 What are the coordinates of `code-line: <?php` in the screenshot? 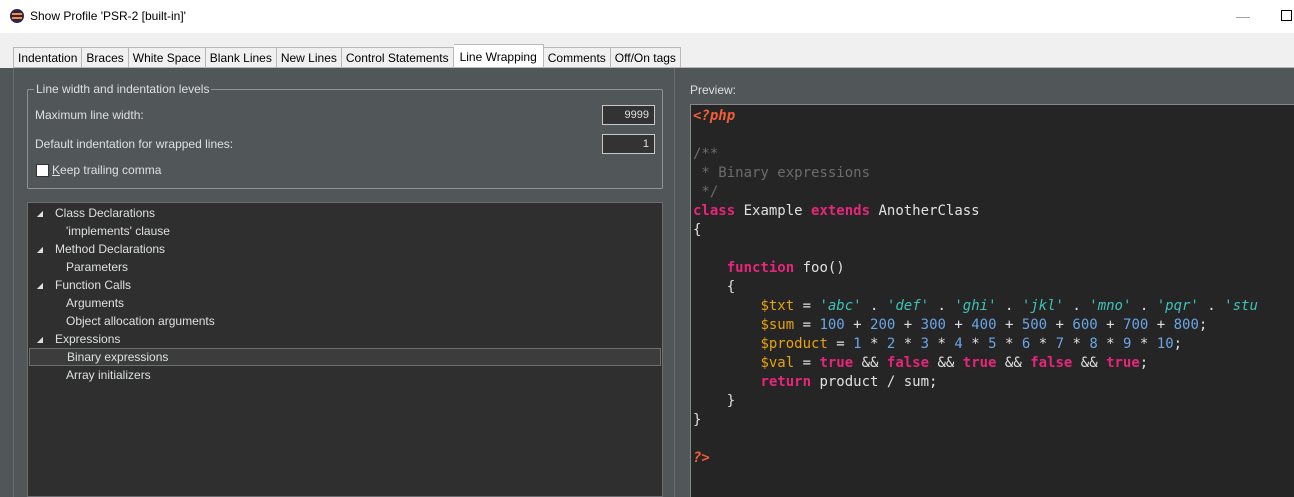 It's located at (714, 116).